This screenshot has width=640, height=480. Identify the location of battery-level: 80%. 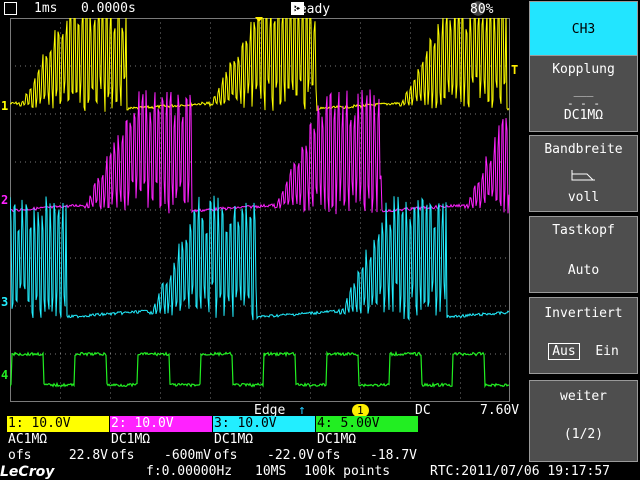
(482, 9).